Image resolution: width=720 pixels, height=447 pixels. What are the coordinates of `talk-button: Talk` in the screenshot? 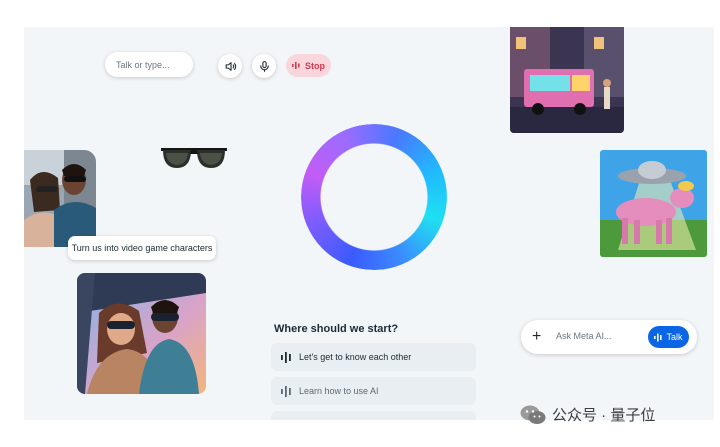 It's located at (668, 337).